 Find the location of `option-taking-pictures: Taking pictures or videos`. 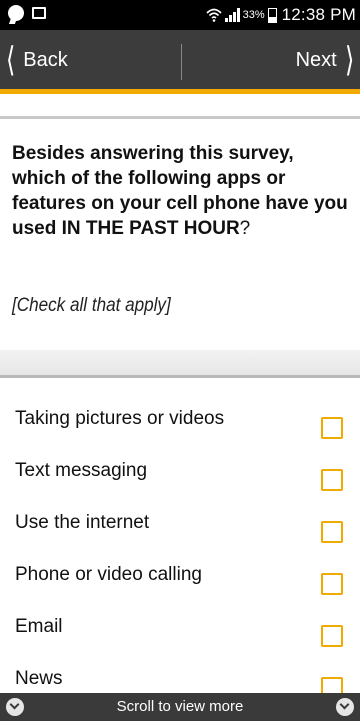

option-taking-pictures: Taking pictures or videos is located at coordinates (180, 420).